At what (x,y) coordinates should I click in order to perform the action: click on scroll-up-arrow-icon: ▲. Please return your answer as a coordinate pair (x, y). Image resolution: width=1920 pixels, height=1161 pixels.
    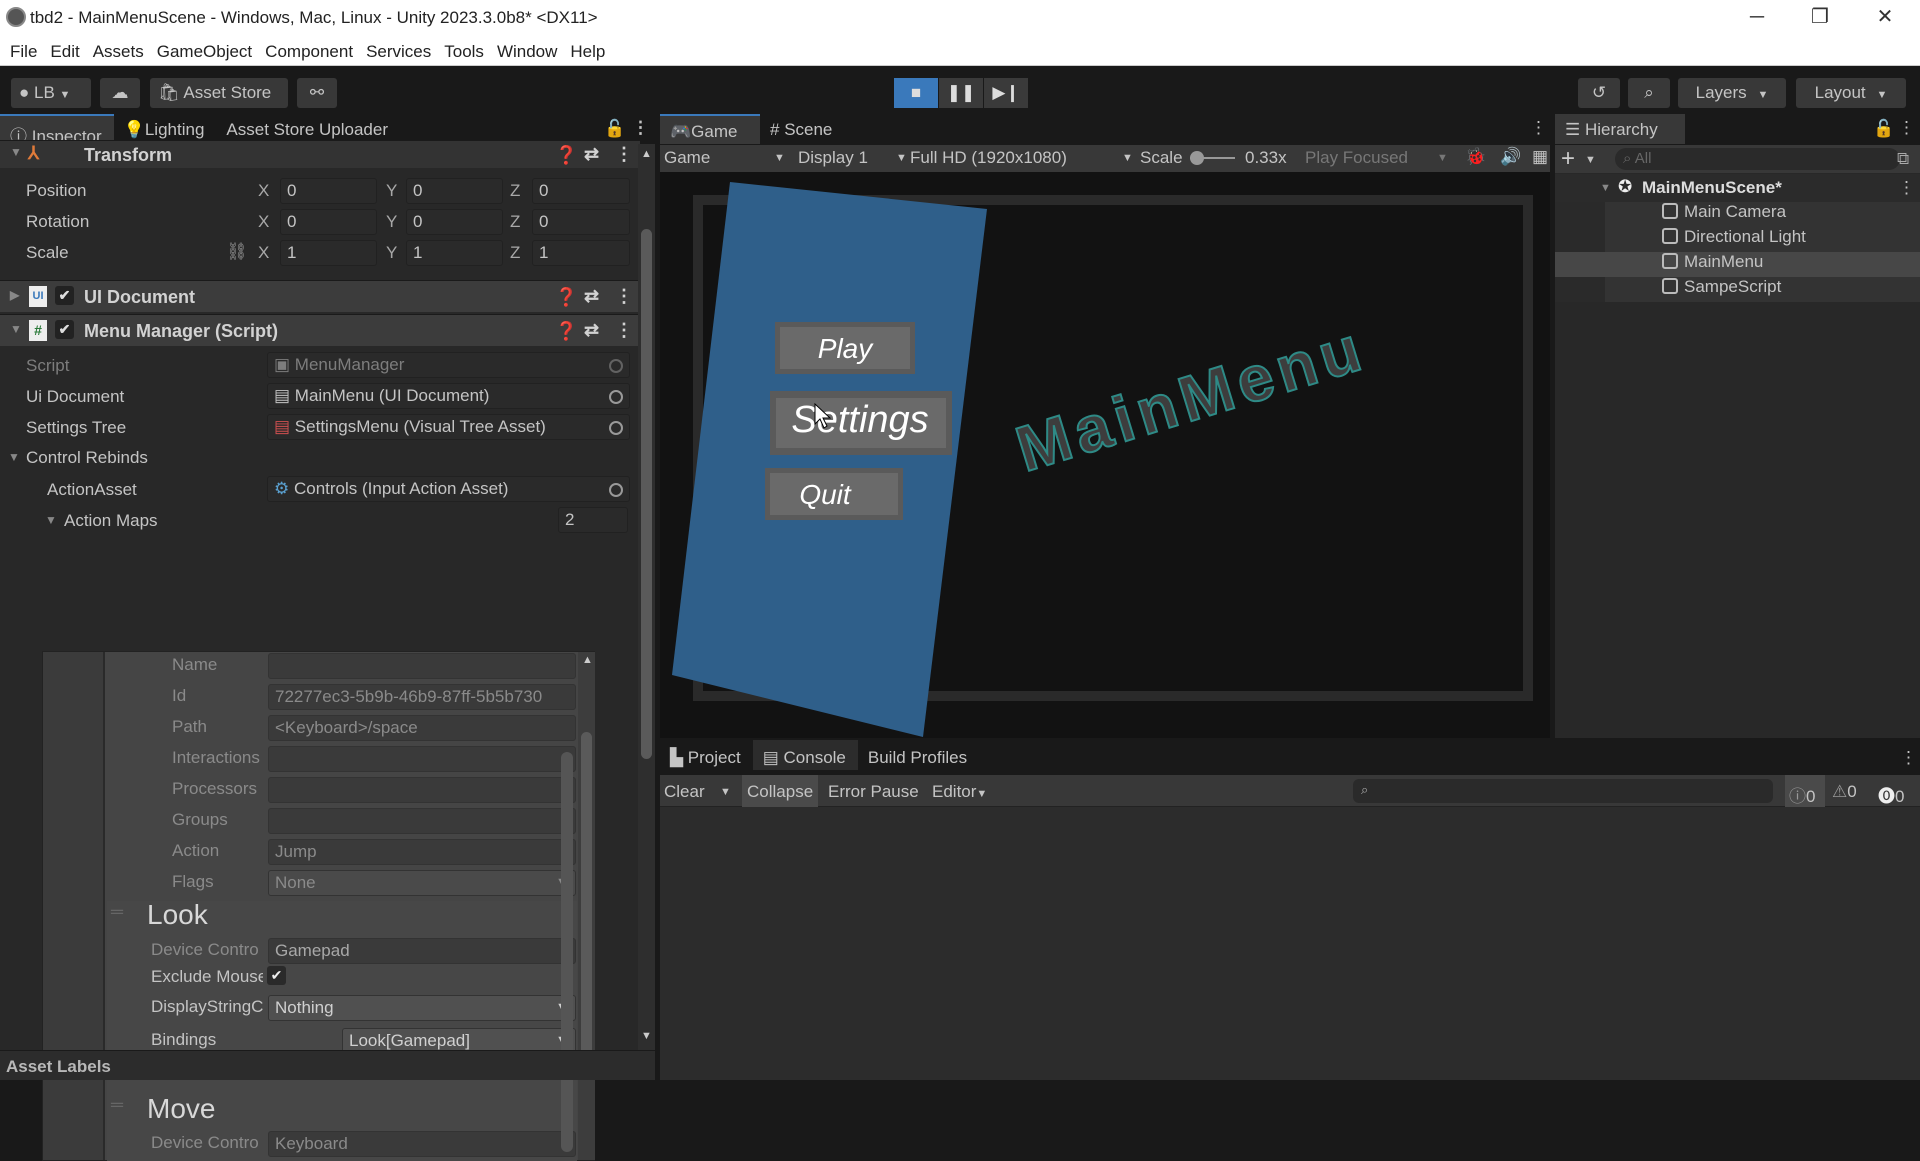
    Looking at the image, I should click on (646, 154).